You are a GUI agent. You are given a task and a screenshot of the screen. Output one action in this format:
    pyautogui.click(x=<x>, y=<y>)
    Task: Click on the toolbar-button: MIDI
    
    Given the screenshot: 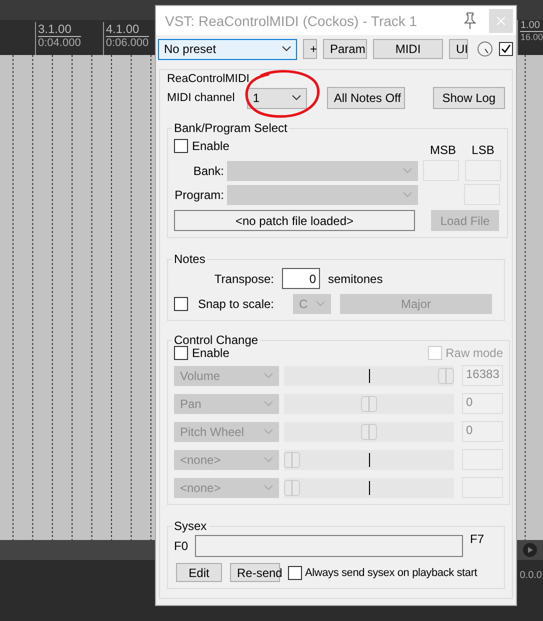 What is the action you would take?
    pyautogui.click(x=408, y=49)
    